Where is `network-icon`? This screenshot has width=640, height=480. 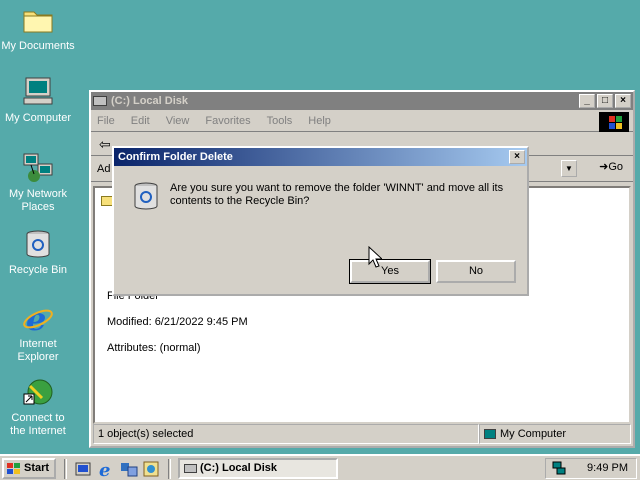
network-icon is located at coordinates (38, 168).